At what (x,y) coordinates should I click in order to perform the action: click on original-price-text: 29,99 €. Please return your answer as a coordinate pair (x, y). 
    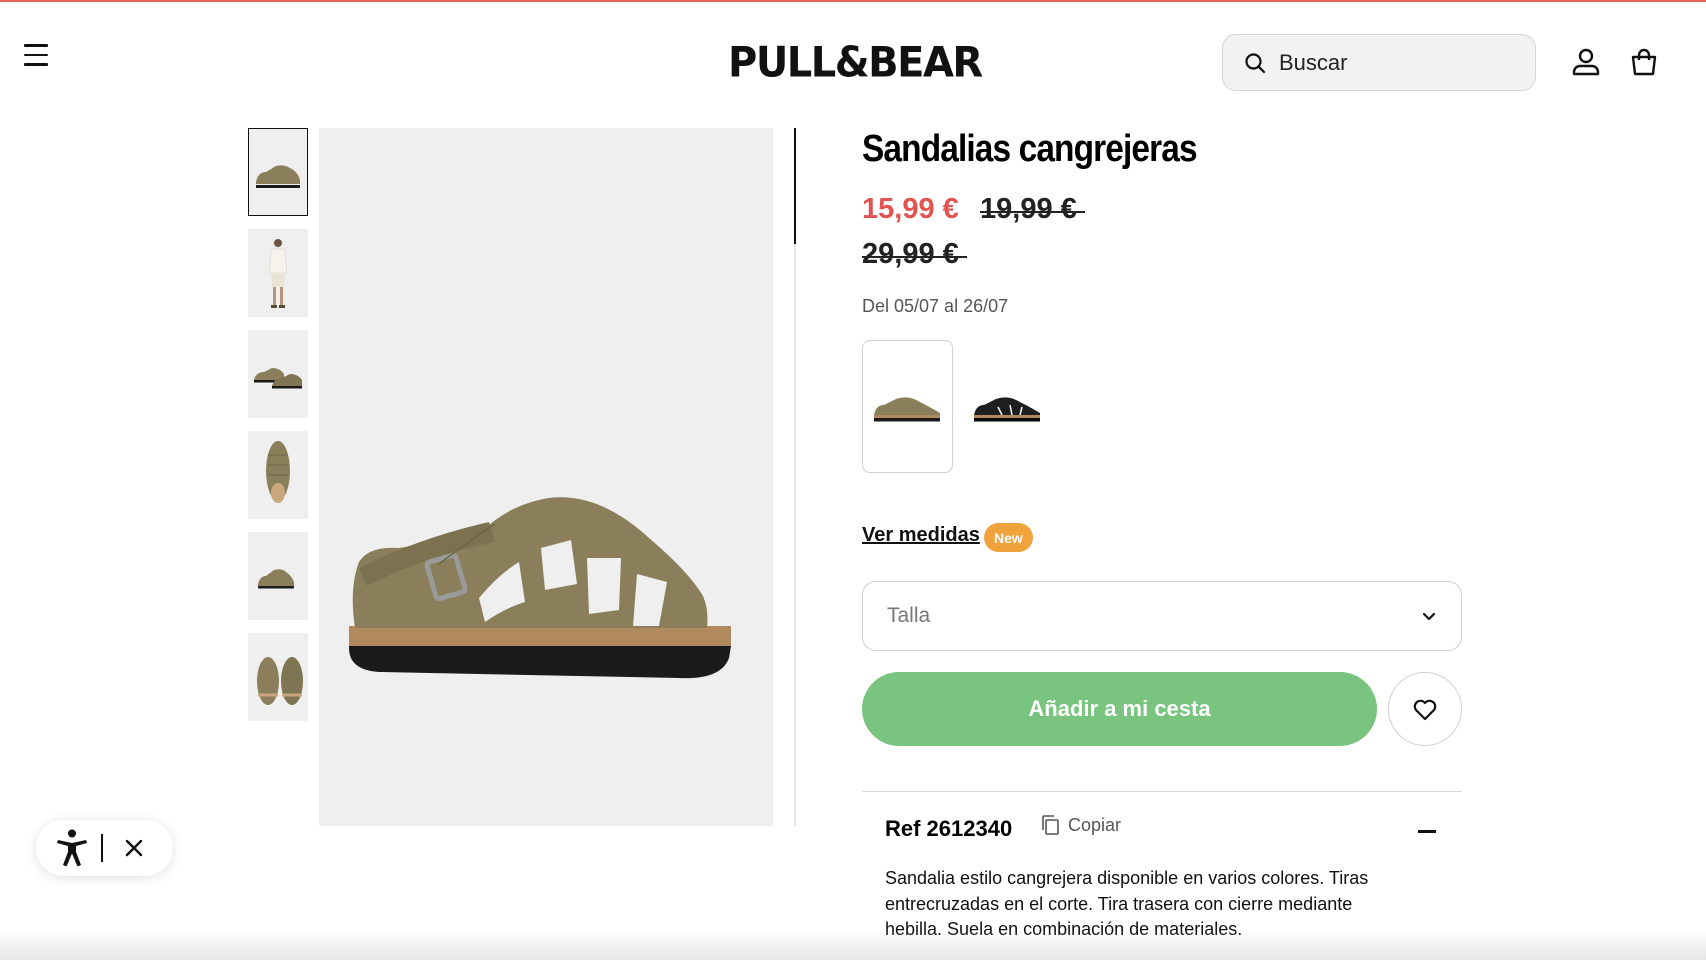
    Looking at the image, I should click on (914, 254).